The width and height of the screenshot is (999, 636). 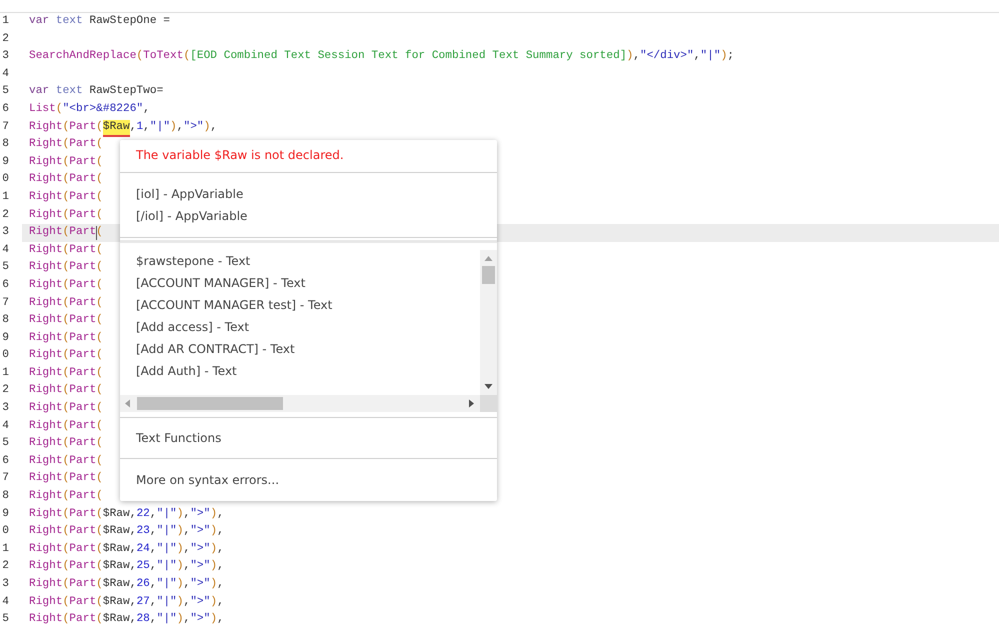 What do you see at coordinates (308, 216) in the screenshot?
I see `variable-item: [/iol] - AppVariable` at bounding box center [308, 216].